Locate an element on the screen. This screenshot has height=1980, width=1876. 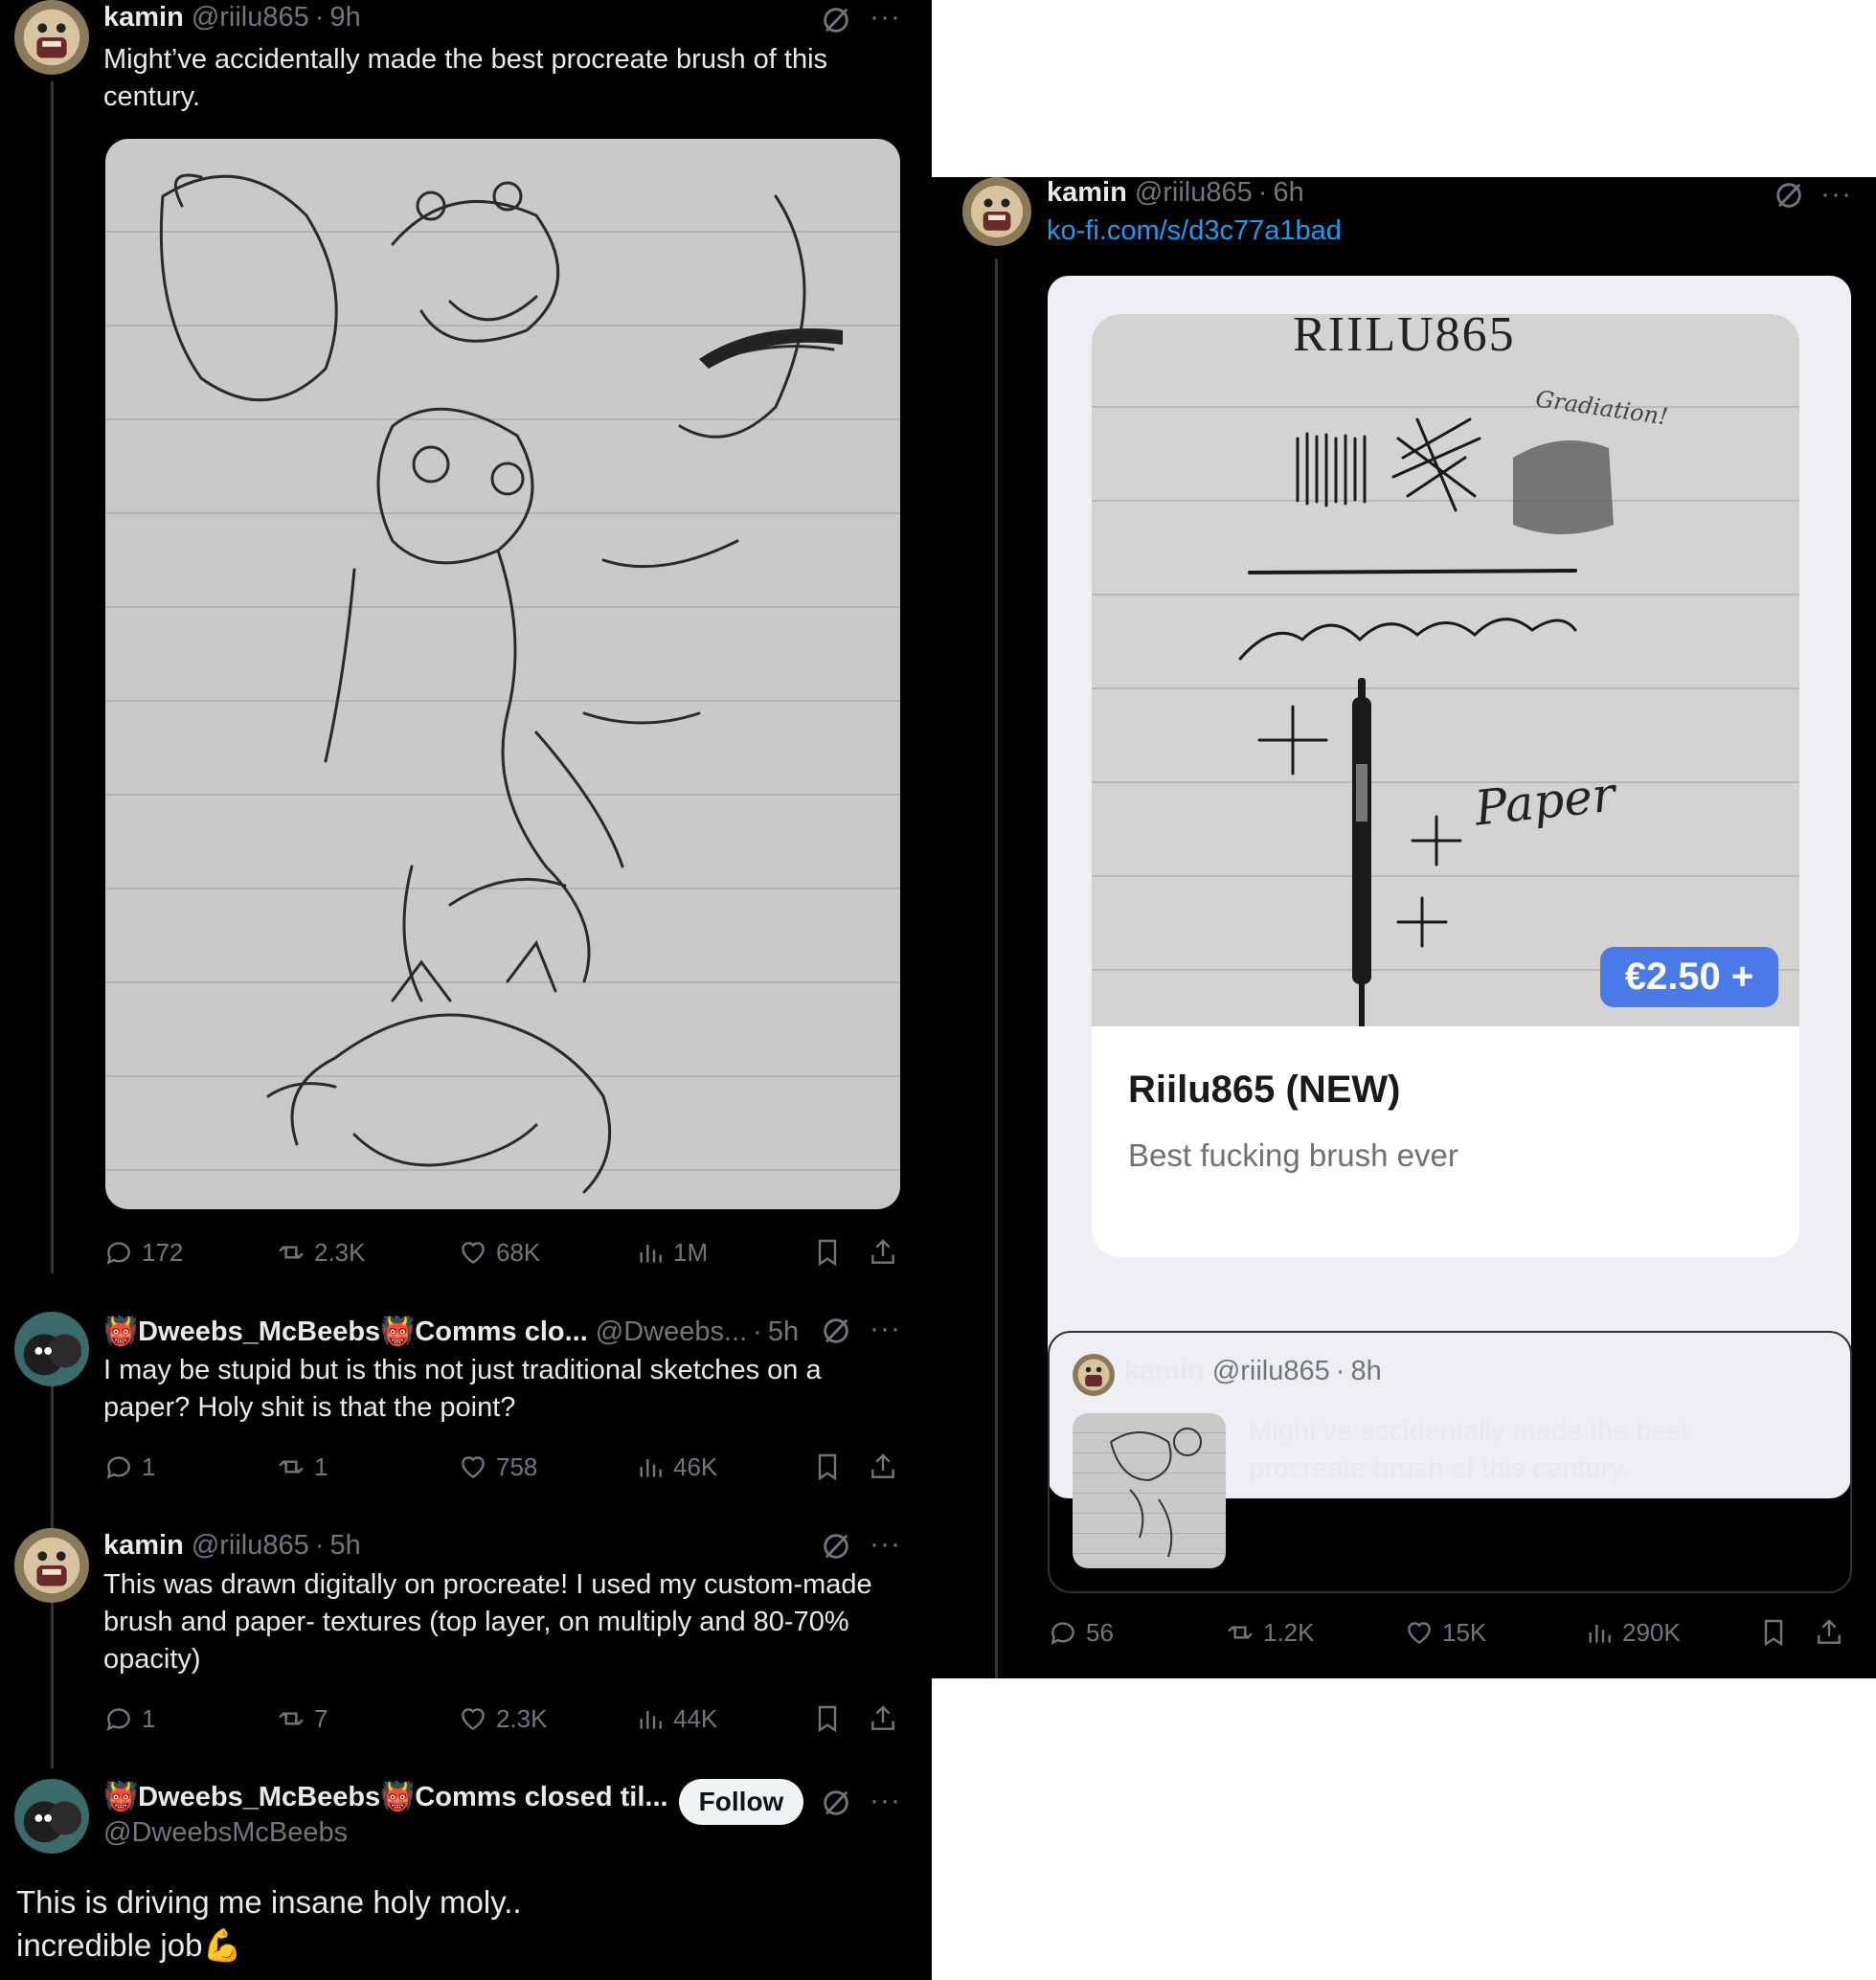
reply-actions: 1 7 2.3K 44K is located at coordinates (505, 1719).